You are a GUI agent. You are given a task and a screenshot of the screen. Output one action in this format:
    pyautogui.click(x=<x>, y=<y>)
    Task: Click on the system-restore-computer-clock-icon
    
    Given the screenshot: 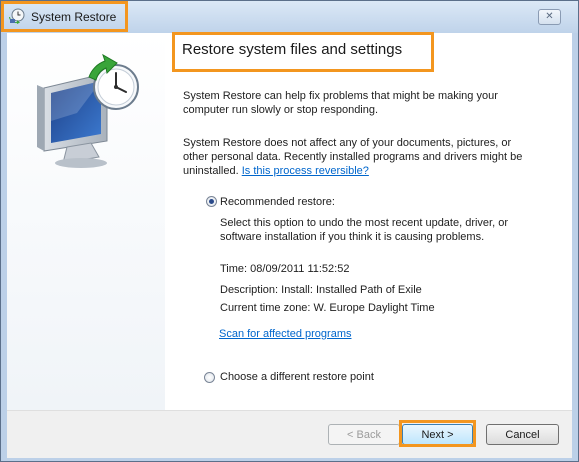 What is the action you would take?
    pyautogui.click(x=88, y=110)
    